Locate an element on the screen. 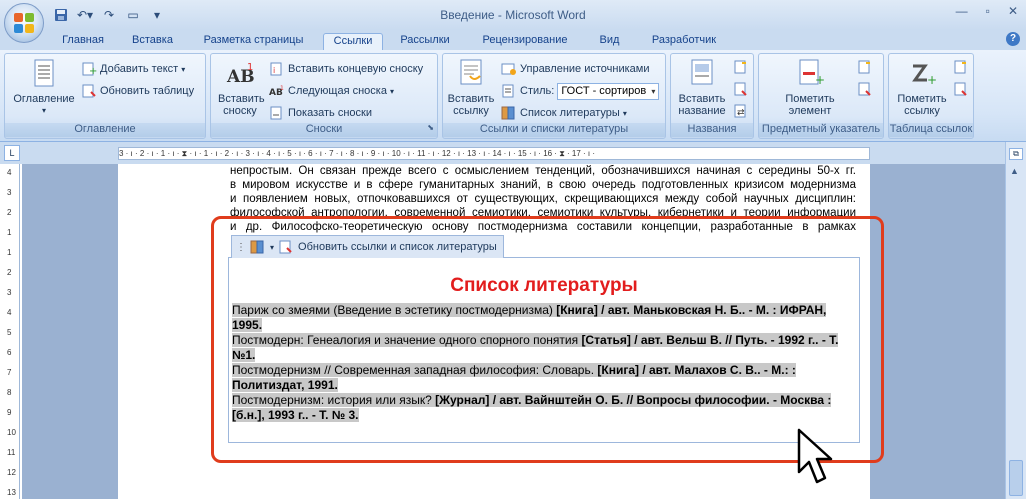 This screenshot has width=1026, height=499. insert-caption-icon is located at coordinates (702, 74).